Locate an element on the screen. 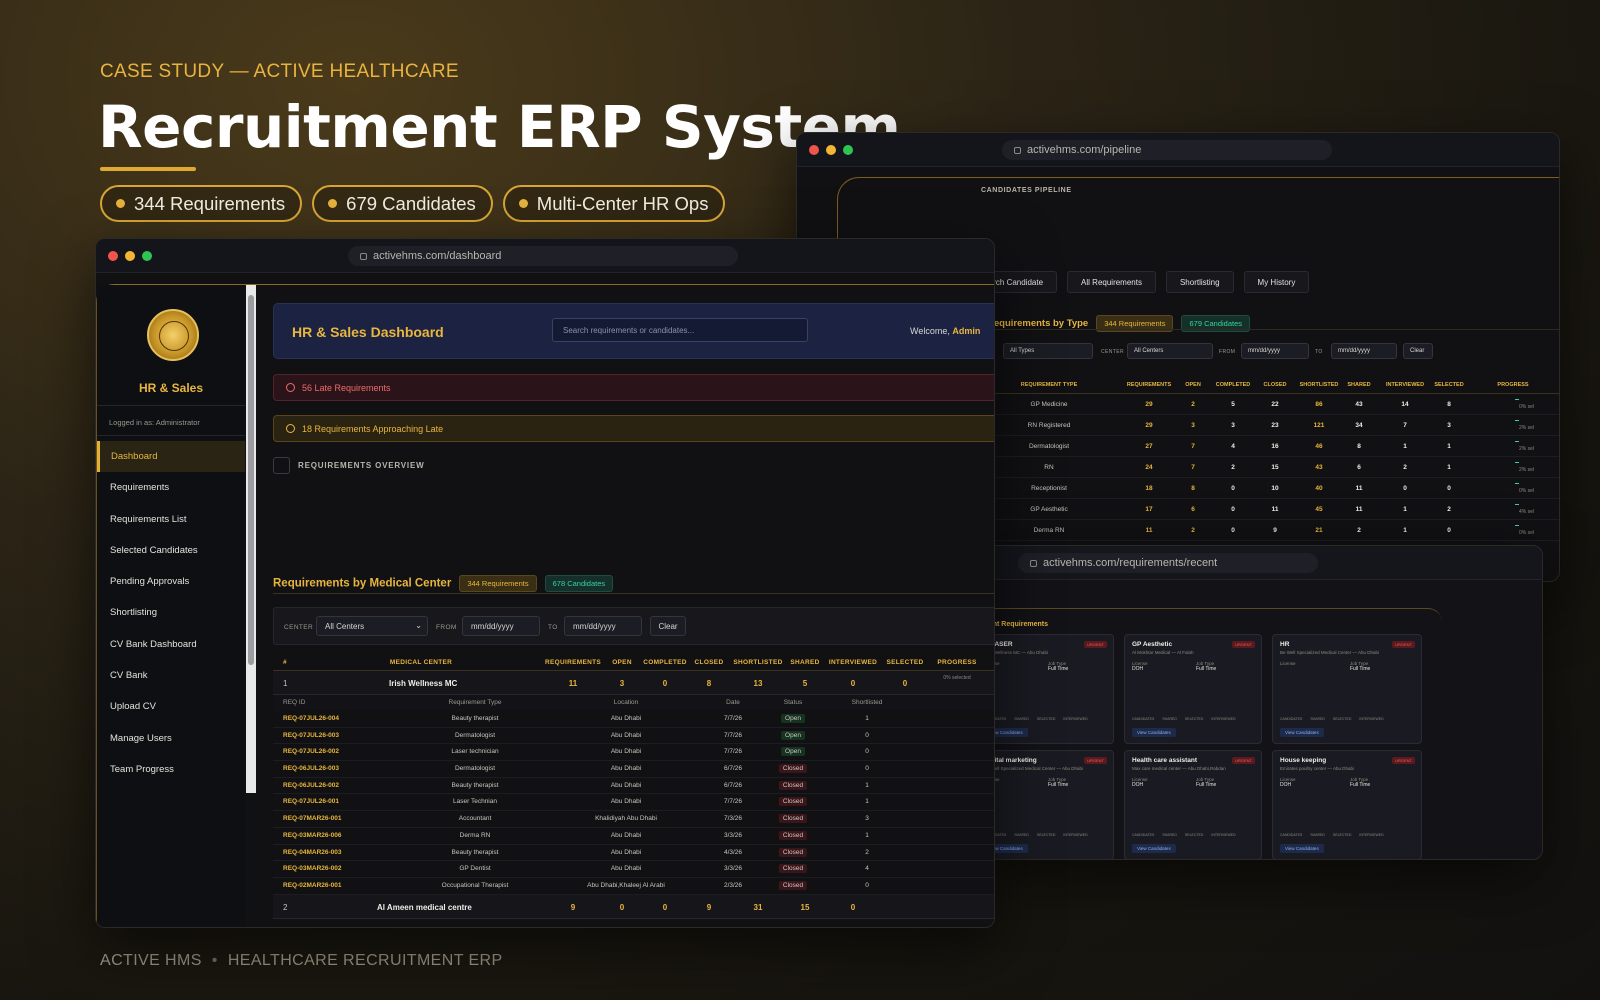 The height and width of the screenshot is (1000, 1600). cell-value: 8 is located at coordinates (709, 683).